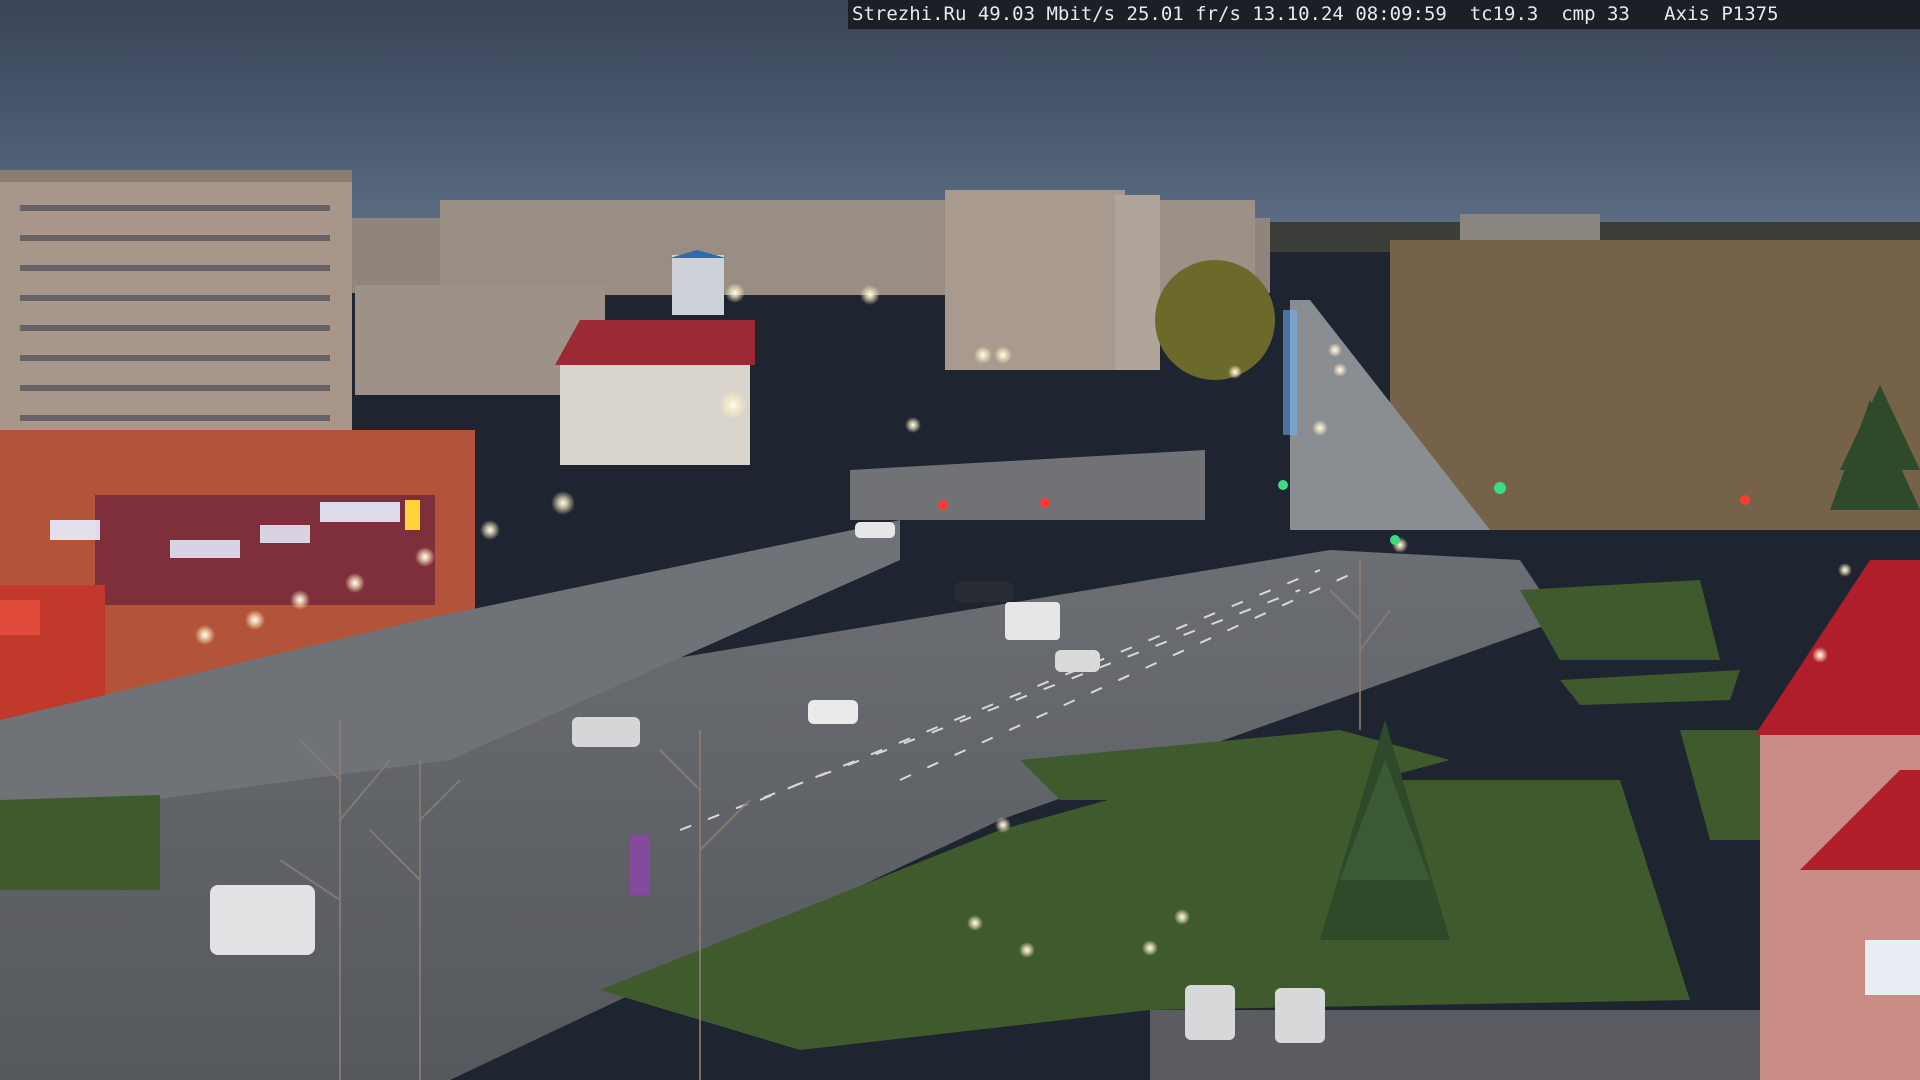  Describe the element at coordinates (640, 865) in the screenshot. I see `festive-lights-left` at that location.